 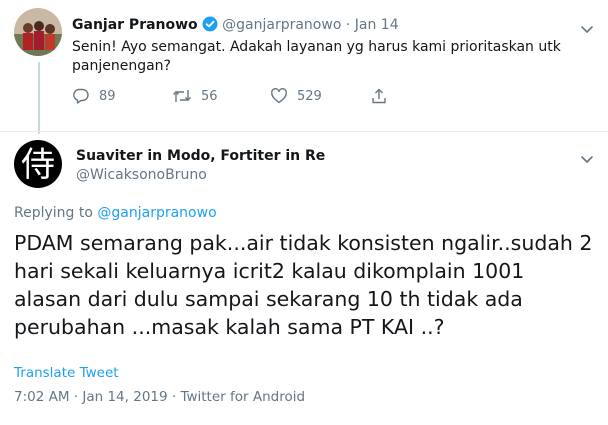 I want to click on like-count: 529, so click(x=309, y=96).